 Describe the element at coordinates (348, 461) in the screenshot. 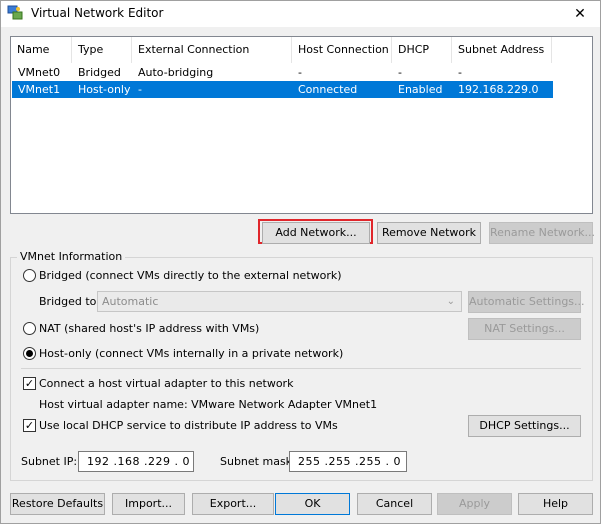

I see `subnet-mask-field: 255 .255 .255 . 0` at that location.